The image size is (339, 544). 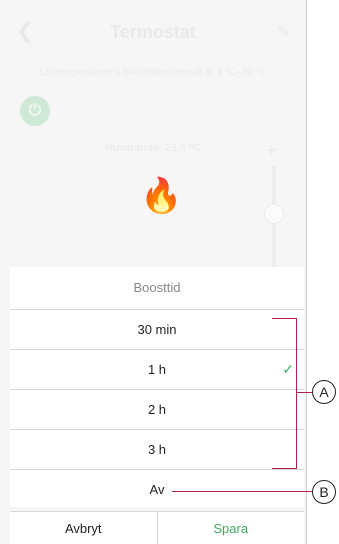 I want to click on current-temperature: Nuvarande: 23,5 ºC, so click(x=153, y=148).